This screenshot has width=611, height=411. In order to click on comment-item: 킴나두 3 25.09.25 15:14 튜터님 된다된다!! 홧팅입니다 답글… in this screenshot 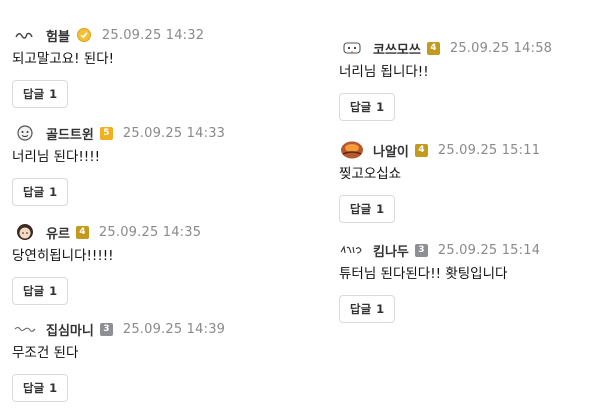, I will do `click(439, 281)`.